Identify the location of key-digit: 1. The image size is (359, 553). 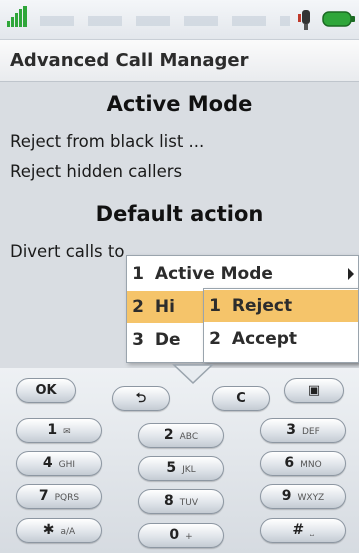
(52, 430).